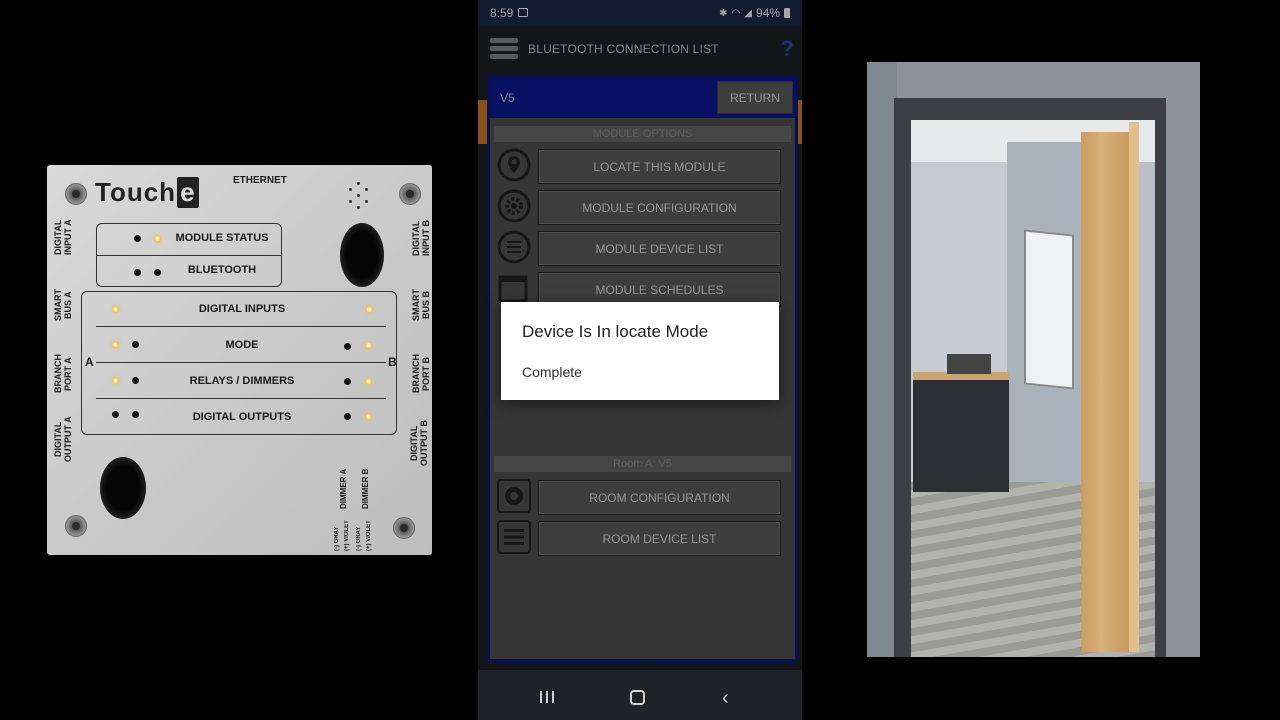  I want to click on system-nav-bar: ‹, so click(640, 695).